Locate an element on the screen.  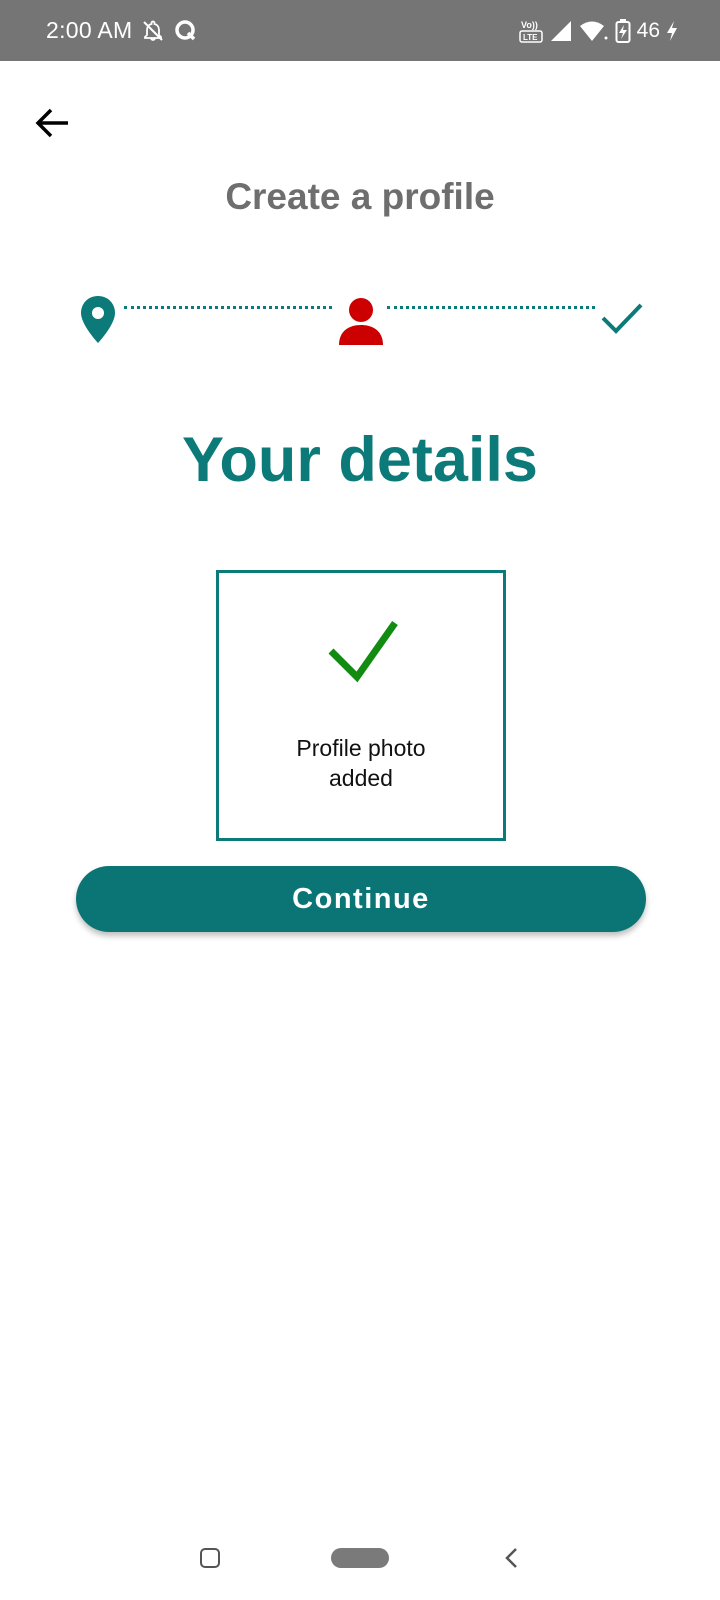
continue-button: Continue is located at coordinates (361, 899).